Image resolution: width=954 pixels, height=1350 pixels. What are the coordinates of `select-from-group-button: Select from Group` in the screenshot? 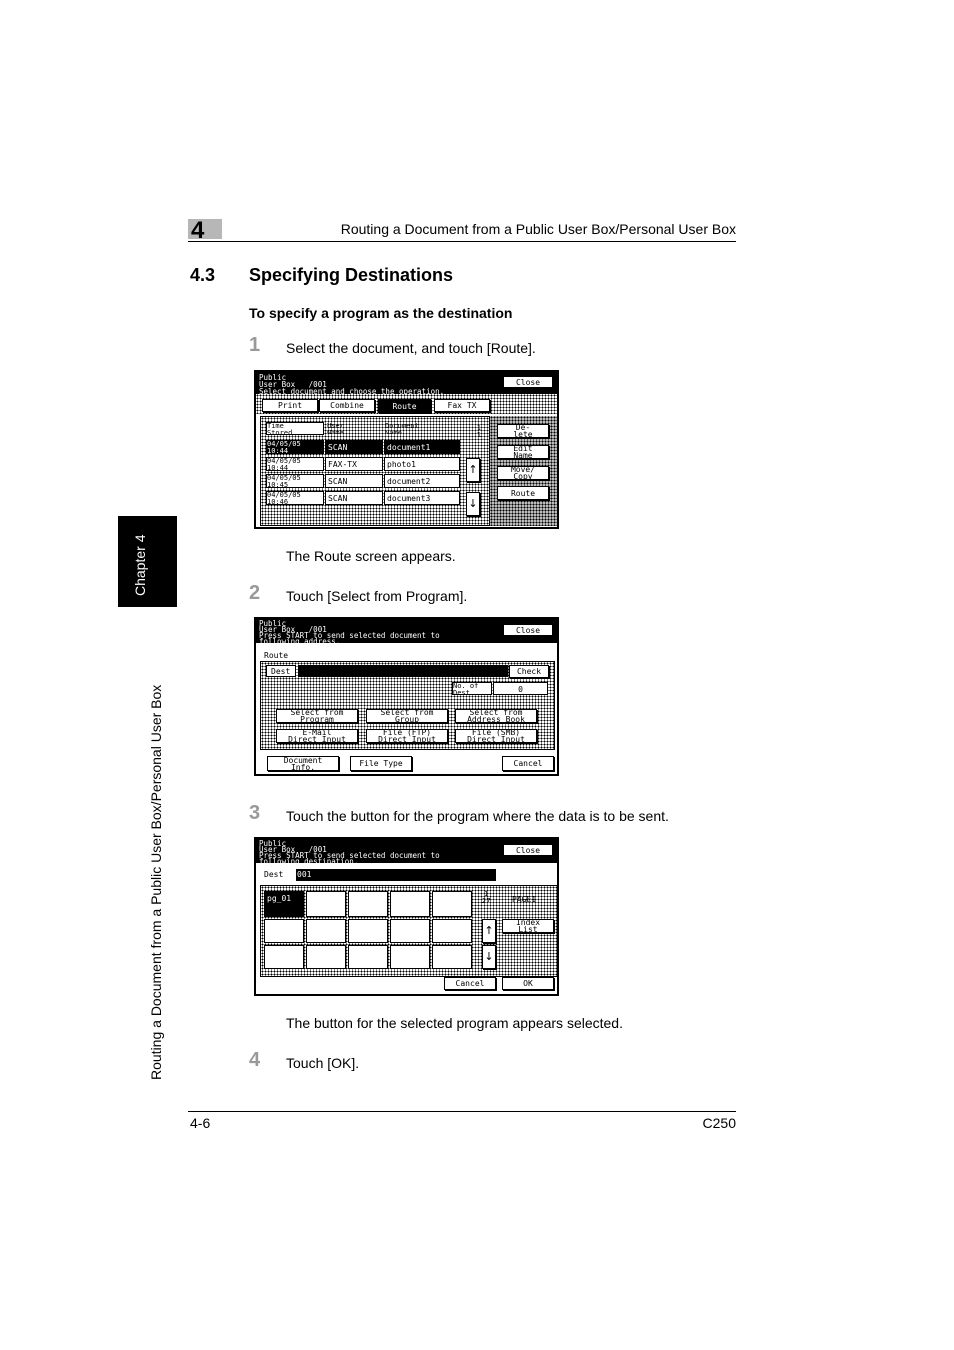 It's located at (407, 716).